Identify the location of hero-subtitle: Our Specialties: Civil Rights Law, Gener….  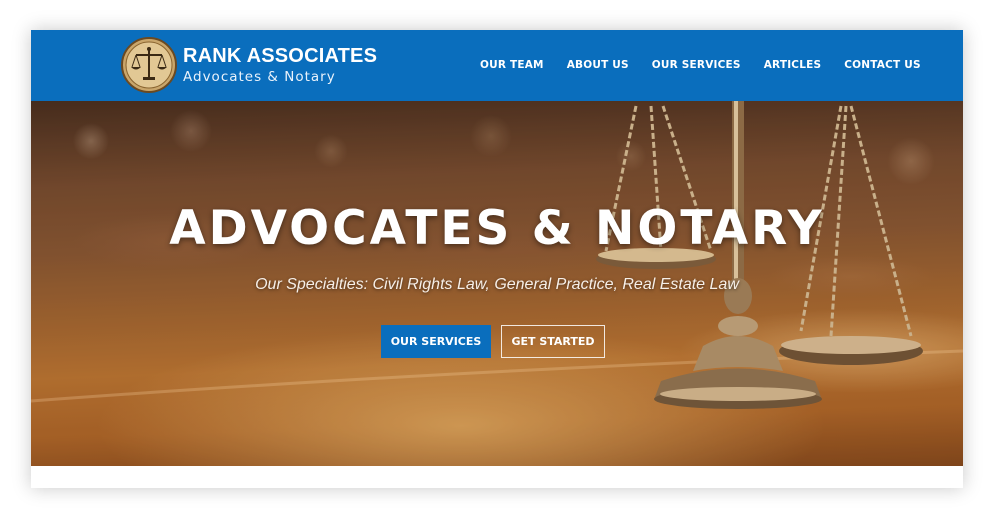
(497, 284).